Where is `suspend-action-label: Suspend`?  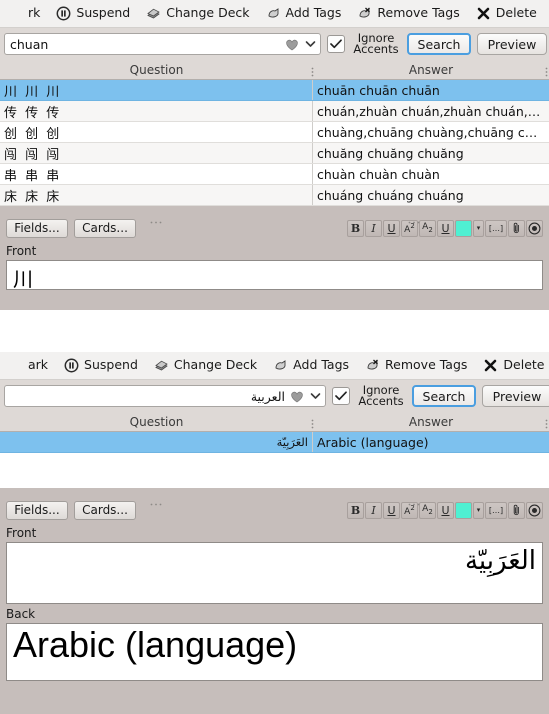
suspend-action-label: Suspend is located at coordinates (103, 13).